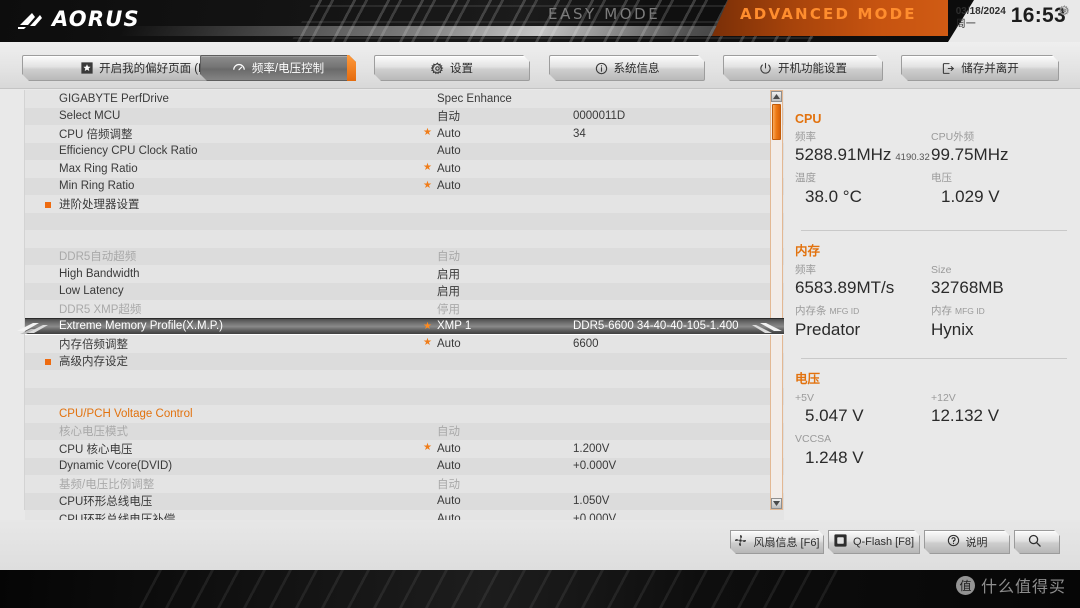 The height and width of the screenshot is (608, 1080). What do you see at coordinates (604, 14) in the screenshot?
I see `easy-mode-tab: EASY MODE` at bounding box center [604, 14].